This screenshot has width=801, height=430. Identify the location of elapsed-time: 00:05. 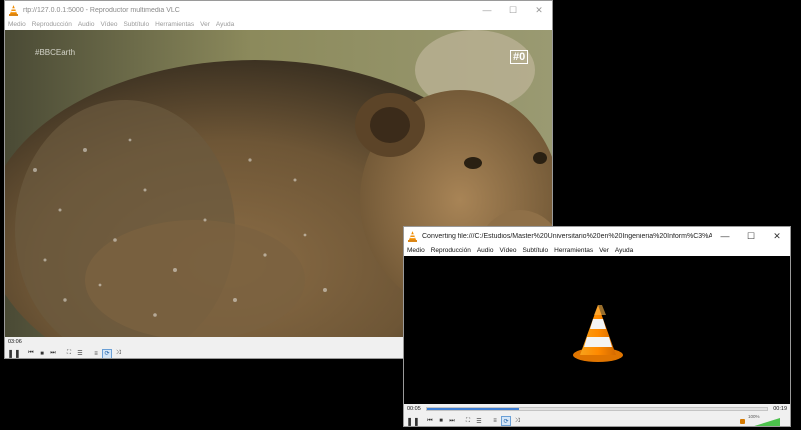
(414, 409).